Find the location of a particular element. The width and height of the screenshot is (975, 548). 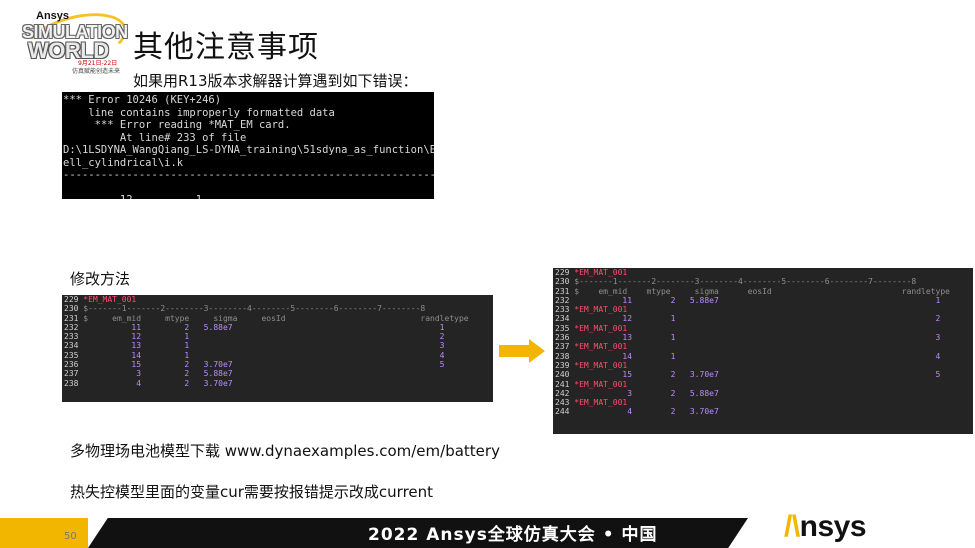

ansys-logo-text: nsys is located at coordinates (833, 526).